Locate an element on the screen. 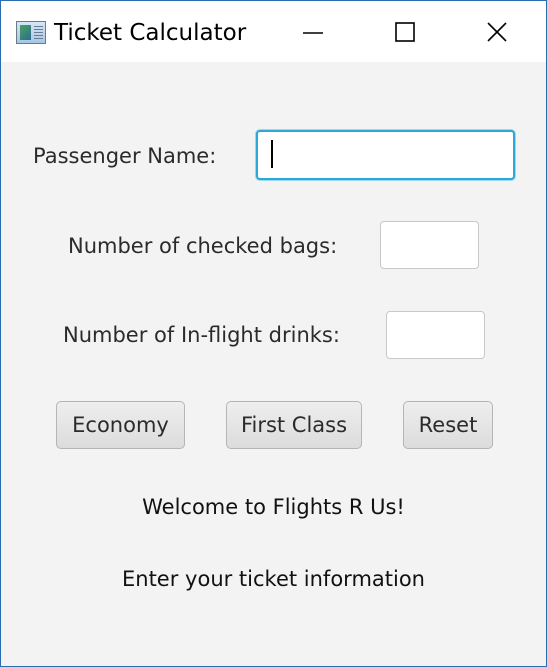  drinks-label: Number of In-flight drinks: is located at coordinates (201, 335).